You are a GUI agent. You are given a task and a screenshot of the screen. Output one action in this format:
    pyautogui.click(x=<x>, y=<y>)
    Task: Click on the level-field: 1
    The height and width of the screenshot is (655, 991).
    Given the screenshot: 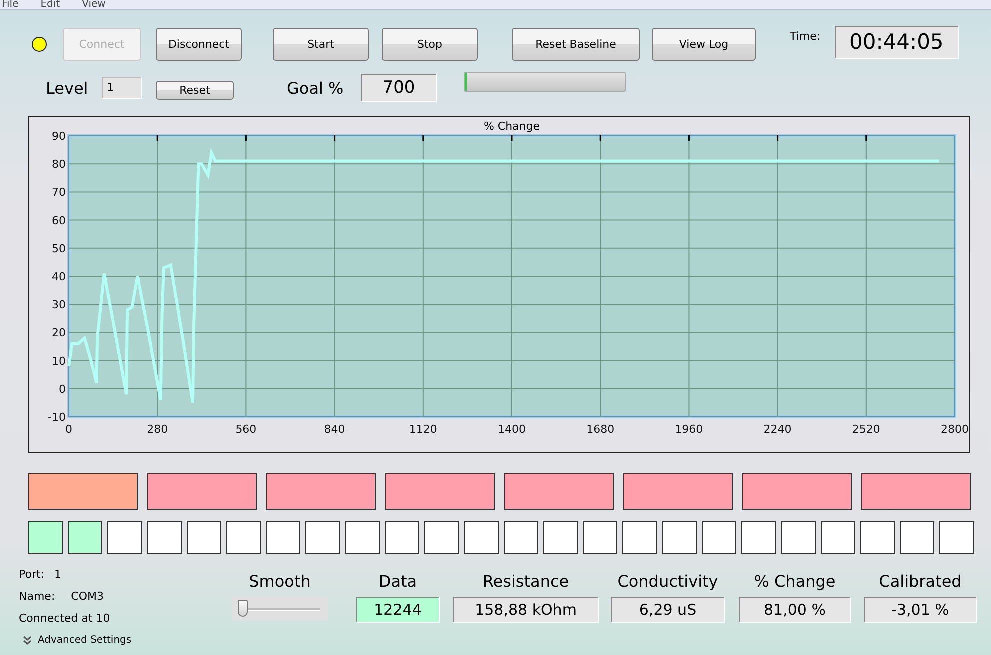 What is the action you would take?
    pyautogui.click(x=122, y=88)
    